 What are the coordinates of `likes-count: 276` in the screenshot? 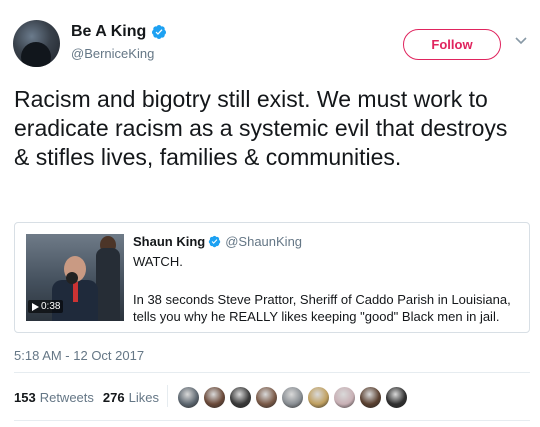 It's located at (113, 397).